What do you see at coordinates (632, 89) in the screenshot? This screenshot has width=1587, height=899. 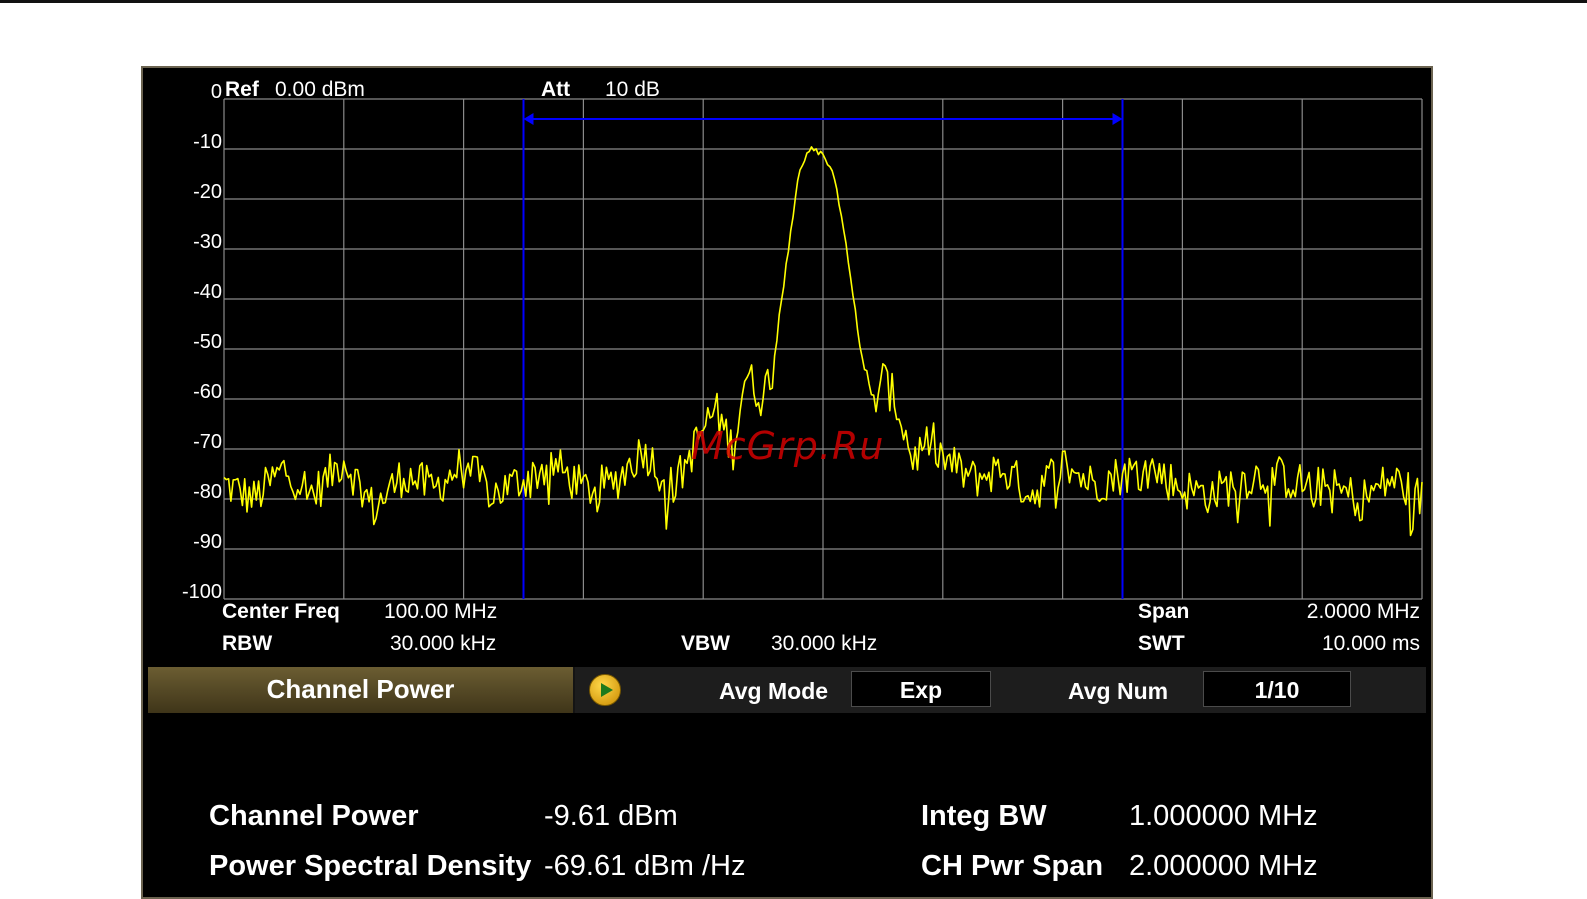 I see `att-value: 10 dB` at bounding box center [632, 89].